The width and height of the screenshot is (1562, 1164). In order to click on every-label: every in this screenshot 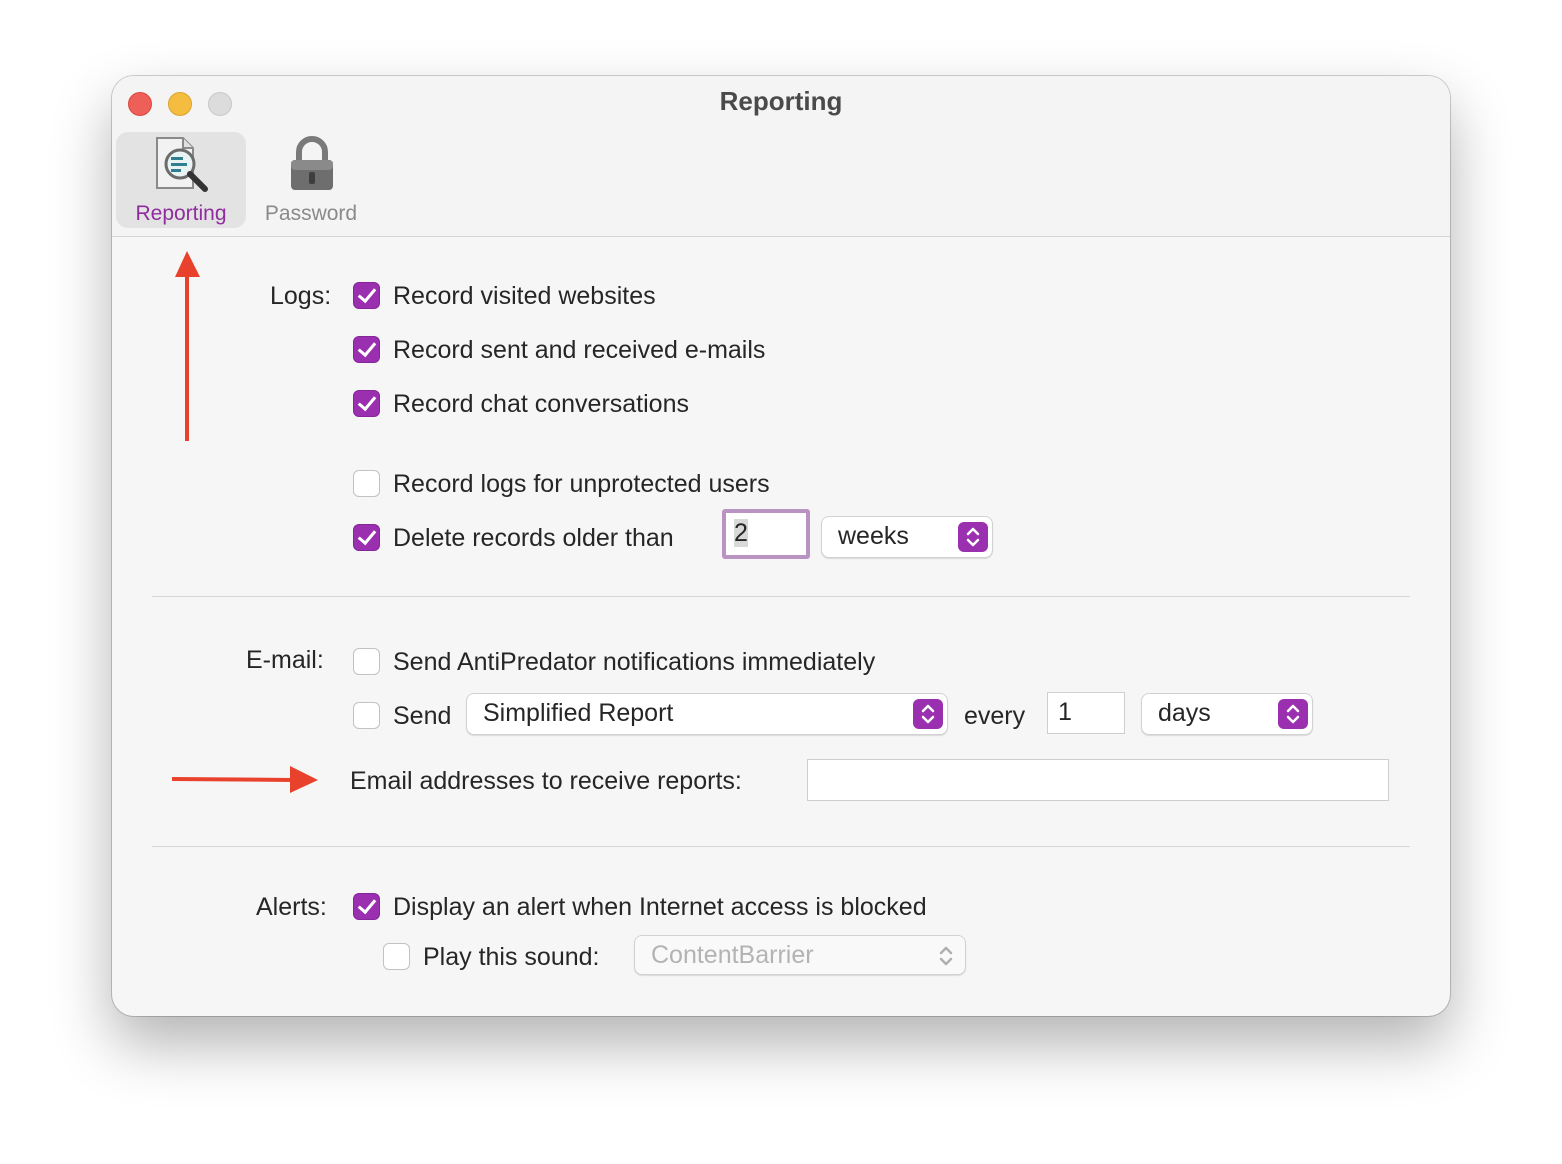, I will do `click(995, 716)`.